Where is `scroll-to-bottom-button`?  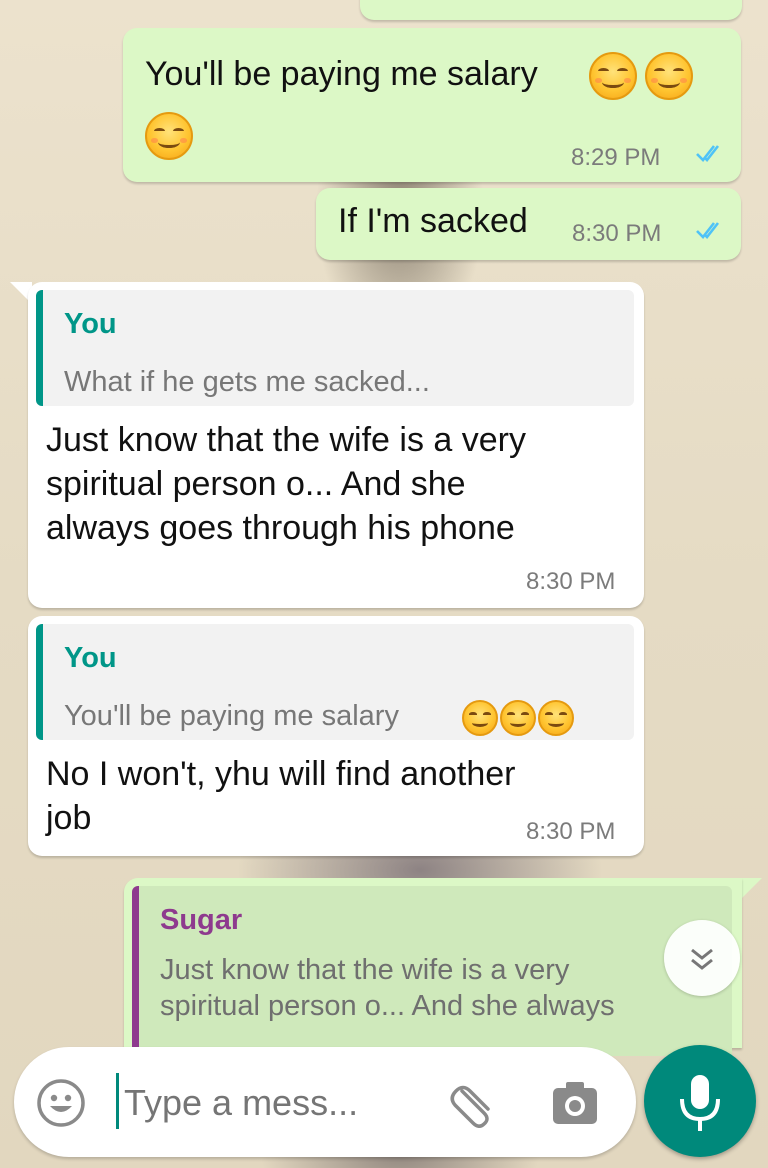
scroll-to-bottom-button is located at coordinates (702, 958).